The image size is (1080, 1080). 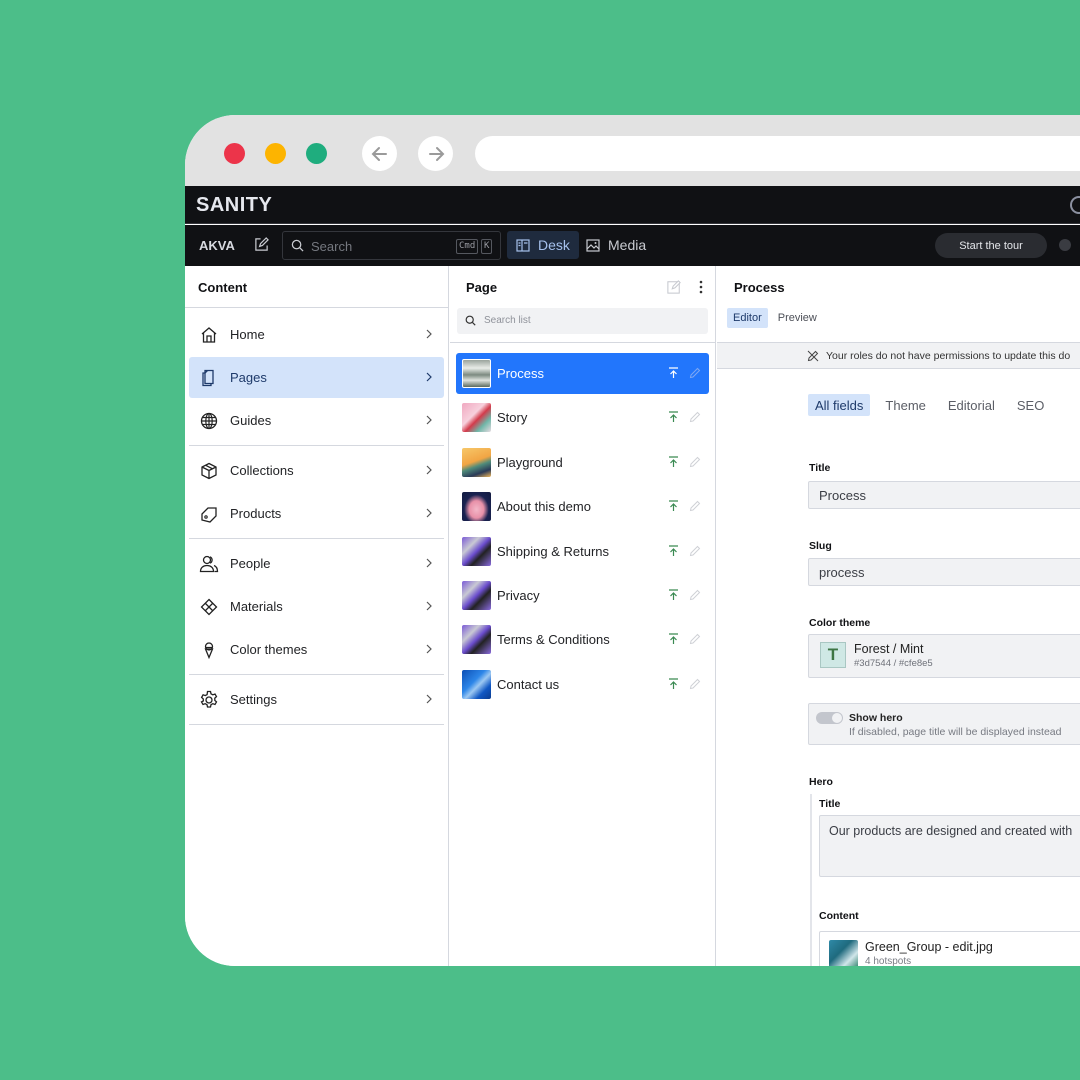 What do you see at coordinates (747, 318) in the screenshot?
I see `tab-editor: Editor` at bounding box center [747, 318].